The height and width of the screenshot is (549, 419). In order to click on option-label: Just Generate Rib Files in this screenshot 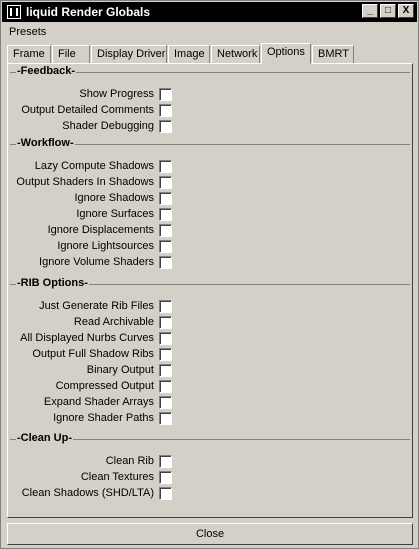, I will do `click(96, 306)`.